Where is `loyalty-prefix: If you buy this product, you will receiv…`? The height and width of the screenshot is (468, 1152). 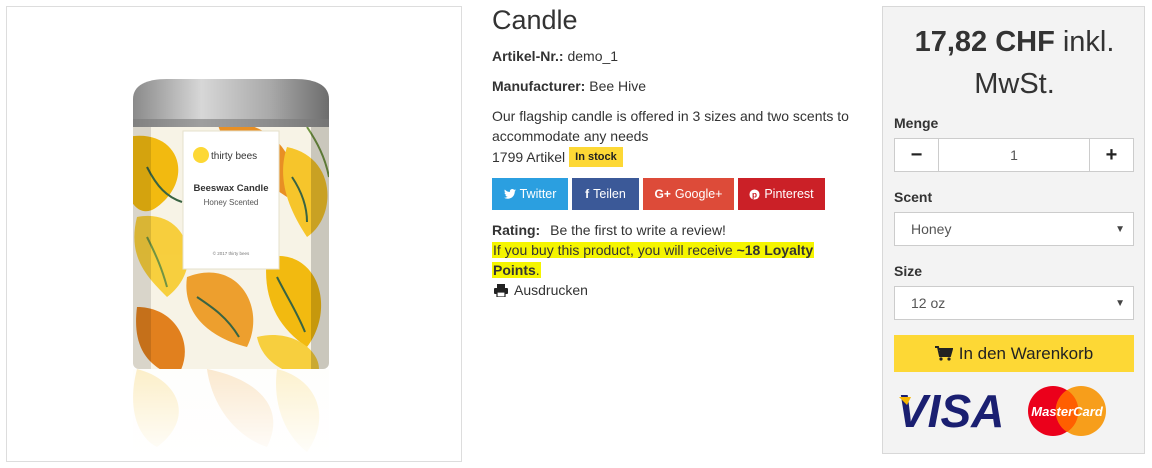 loyalty-prefix: If you buy this product, you will receiv… is located at coordinates (615, 250).